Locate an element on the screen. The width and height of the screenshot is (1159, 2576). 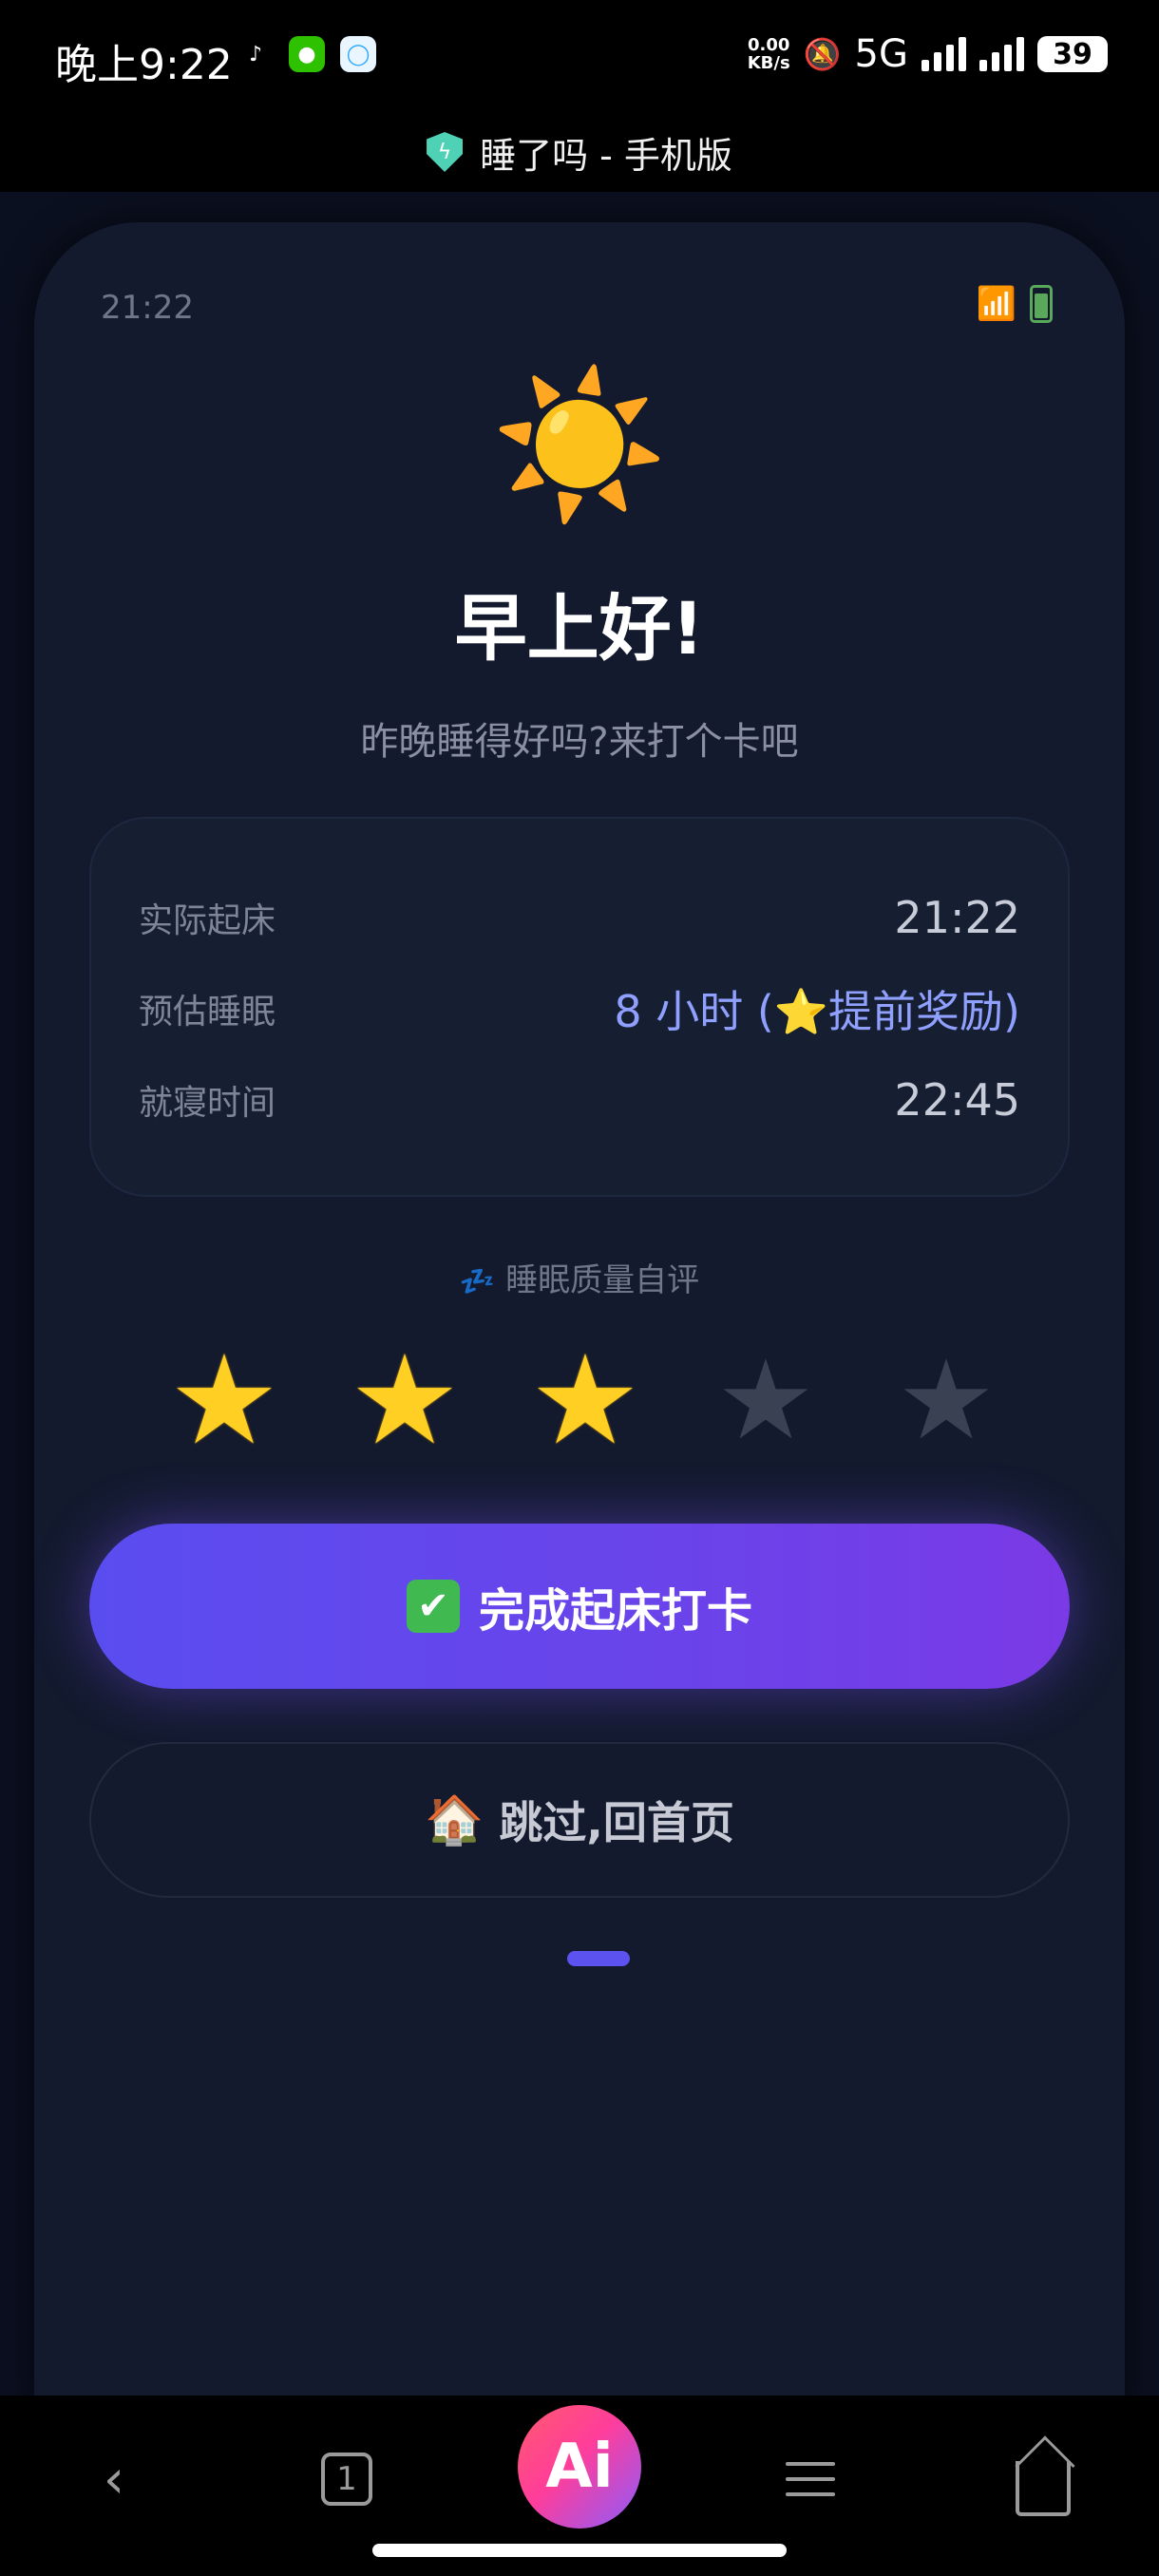
network-type: 5G is located at coordinates (881, 54).